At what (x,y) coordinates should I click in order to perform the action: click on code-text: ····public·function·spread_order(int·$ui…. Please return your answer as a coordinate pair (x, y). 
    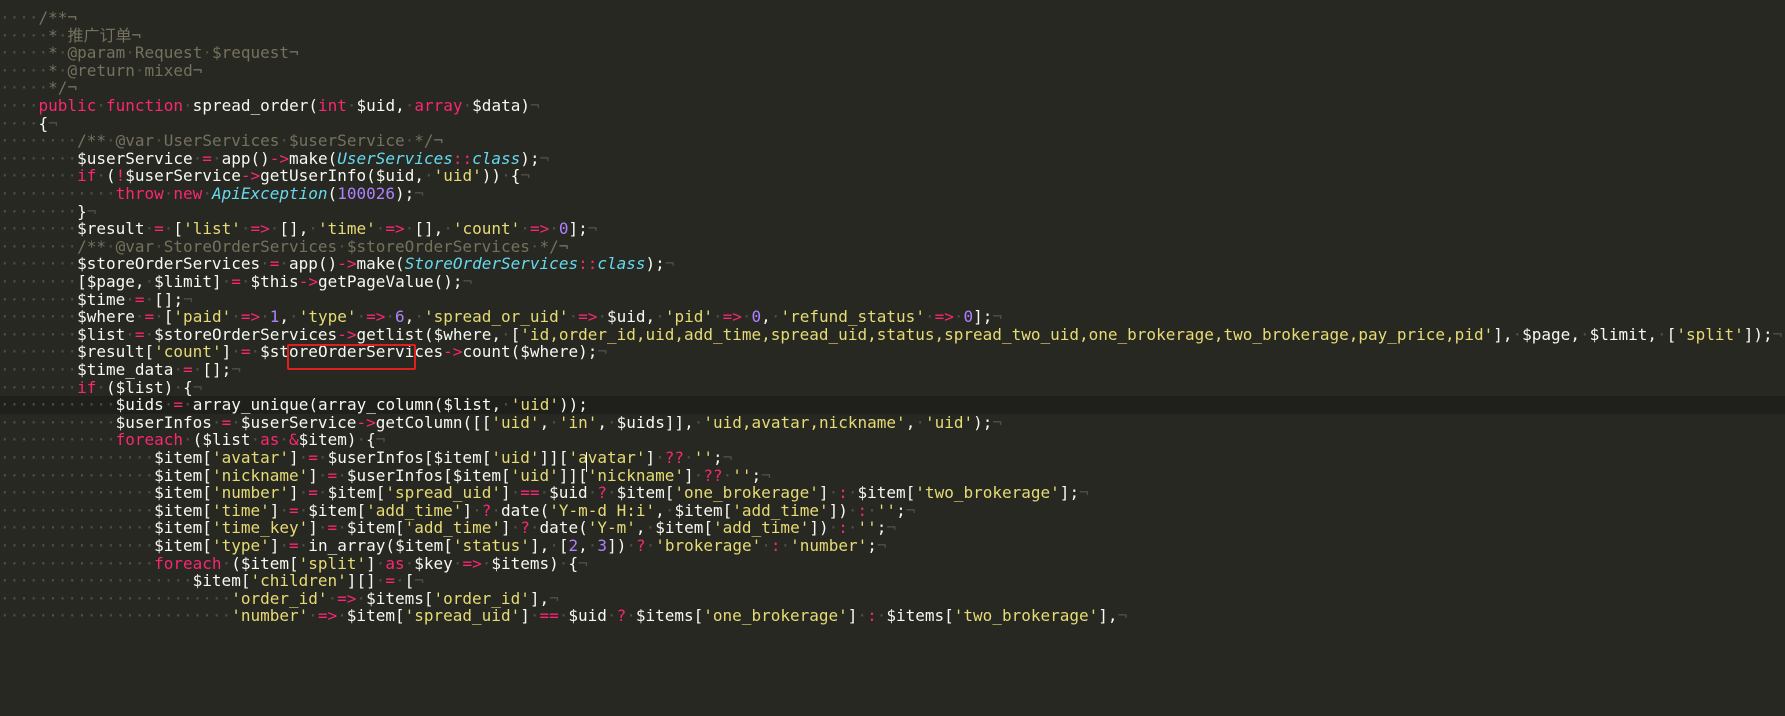
    Looking at the image, I should click on (270, 105).